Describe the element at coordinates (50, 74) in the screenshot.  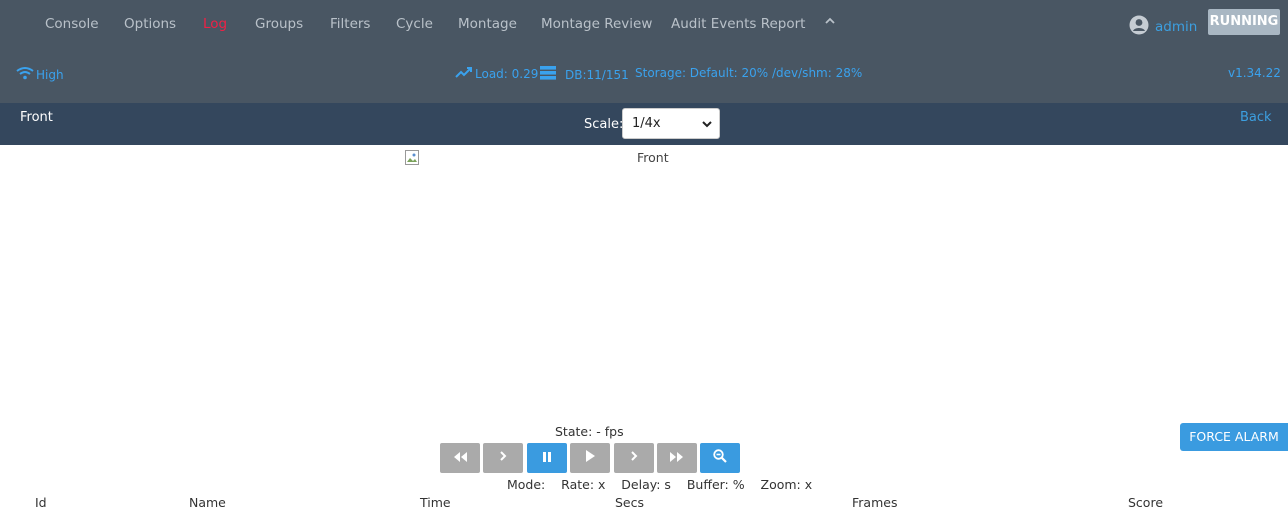
I see `bandwidth-label: High` at that location.